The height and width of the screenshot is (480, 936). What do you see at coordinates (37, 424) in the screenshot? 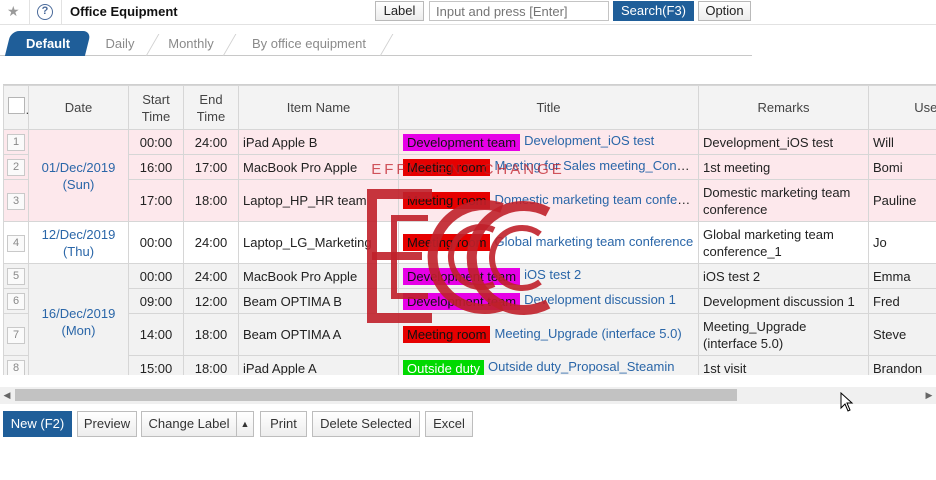
I see `new-button: New (F2)` at bounding box center [37, 424].